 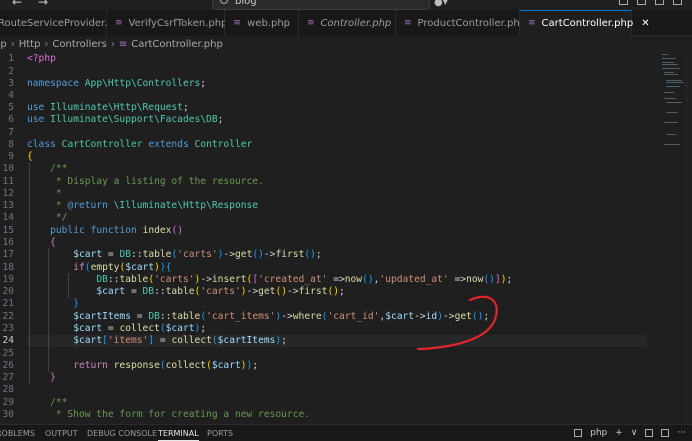 I want to click on line-number: 27, so click(x=8, y=377).